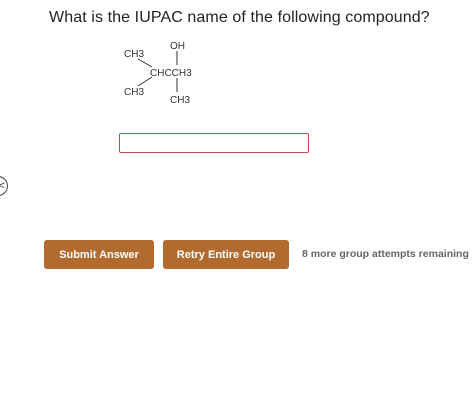  I want to click on submit-answer-button: Submit Answer, so click(99, 254).